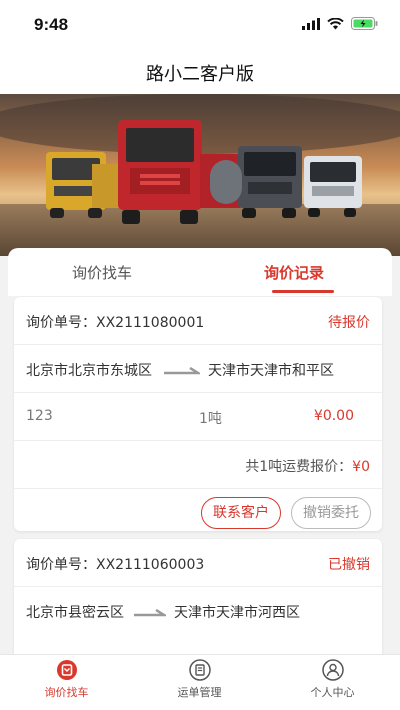 The width and height of the screenshot is (400, 710). What do you see at coordinates (332, 692) in the screenshot?
I see `bottom-tab-label: 个人中心` at bounding box center [332, 692].